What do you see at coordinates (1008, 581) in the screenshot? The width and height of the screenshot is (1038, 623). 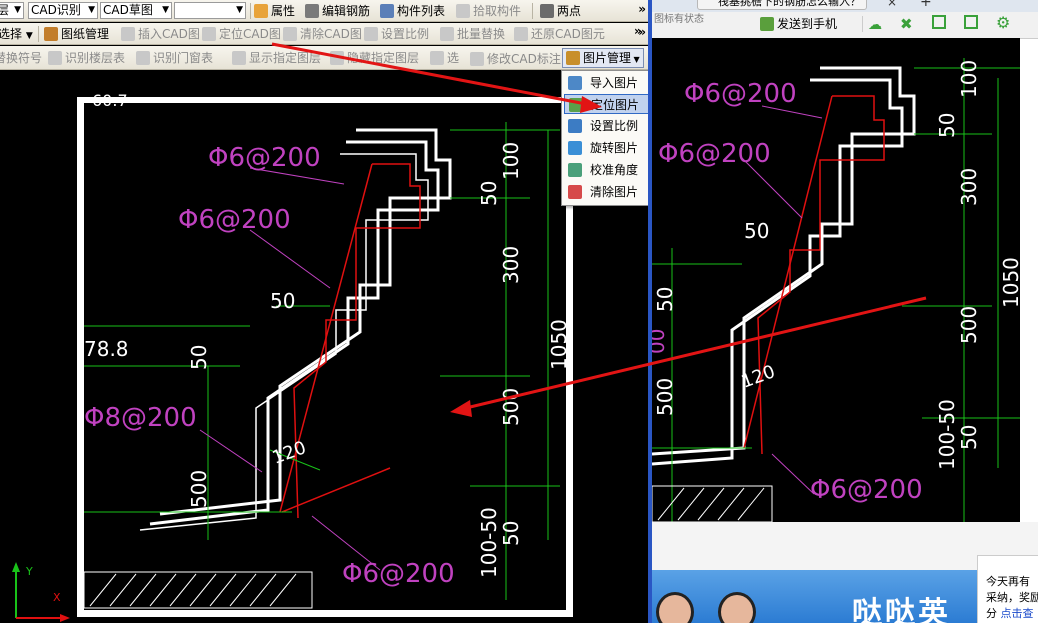 I see `popup-line: 今天再有` at bounding box center [1008, 581].